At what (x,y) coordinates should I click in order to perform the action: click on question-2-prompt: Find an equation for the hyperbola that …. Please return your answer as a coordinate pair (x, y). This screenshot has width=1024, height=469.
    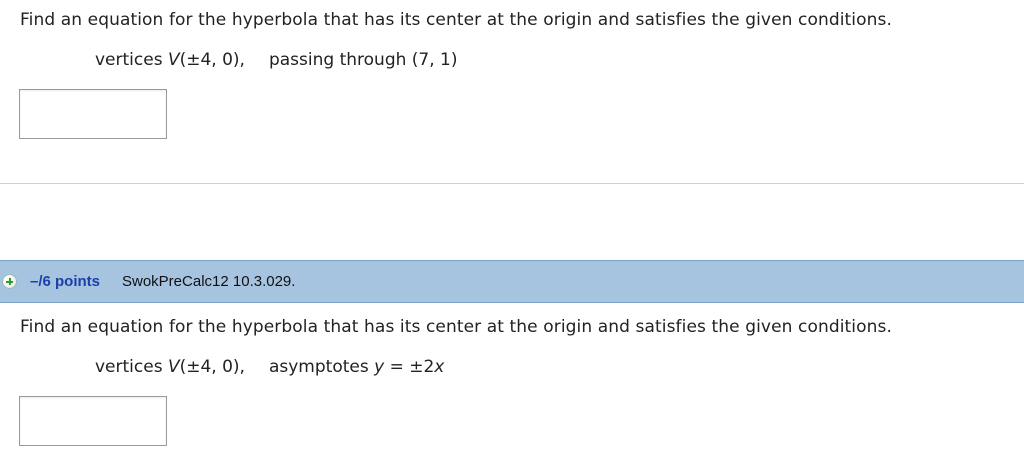
    Looking at the image, I should click on (456, 327).